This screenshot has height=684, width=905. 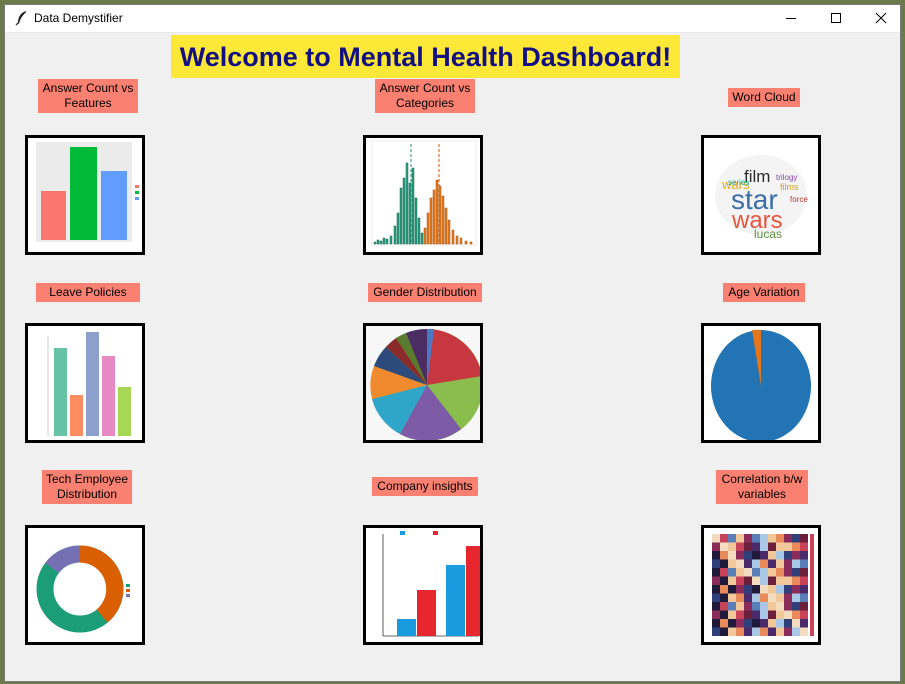 I want to click on close-button, so click(x=880, y=18).